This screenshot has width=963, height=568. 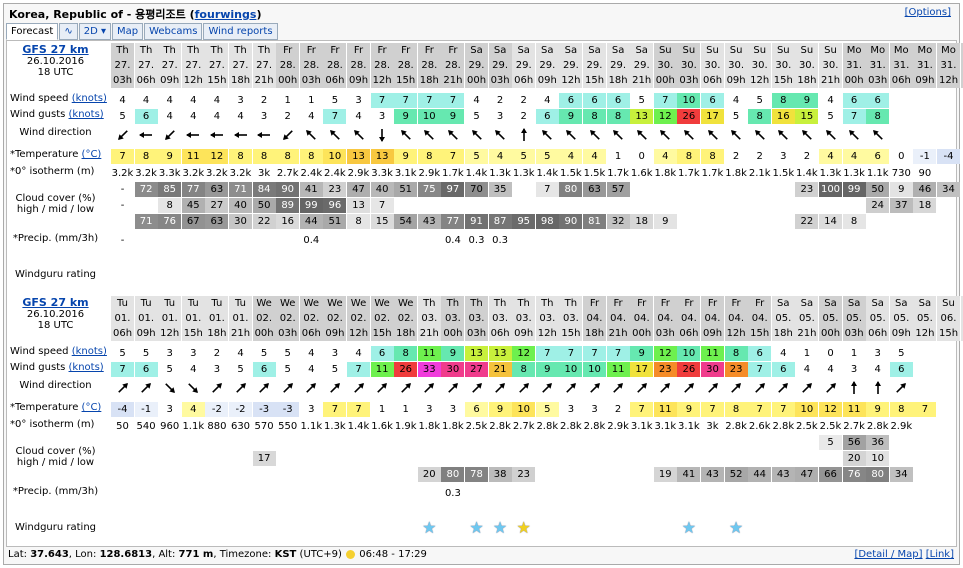 I want to click on cloud-high-value: 47, so click(x=358, y=189).